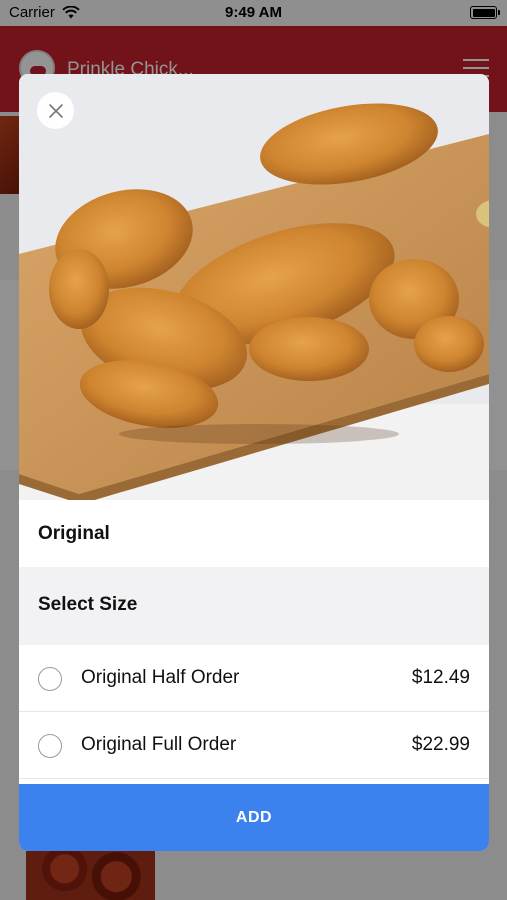 This screenshot has width=507, height=900. I want to click on close-icon, so click(55, 110).